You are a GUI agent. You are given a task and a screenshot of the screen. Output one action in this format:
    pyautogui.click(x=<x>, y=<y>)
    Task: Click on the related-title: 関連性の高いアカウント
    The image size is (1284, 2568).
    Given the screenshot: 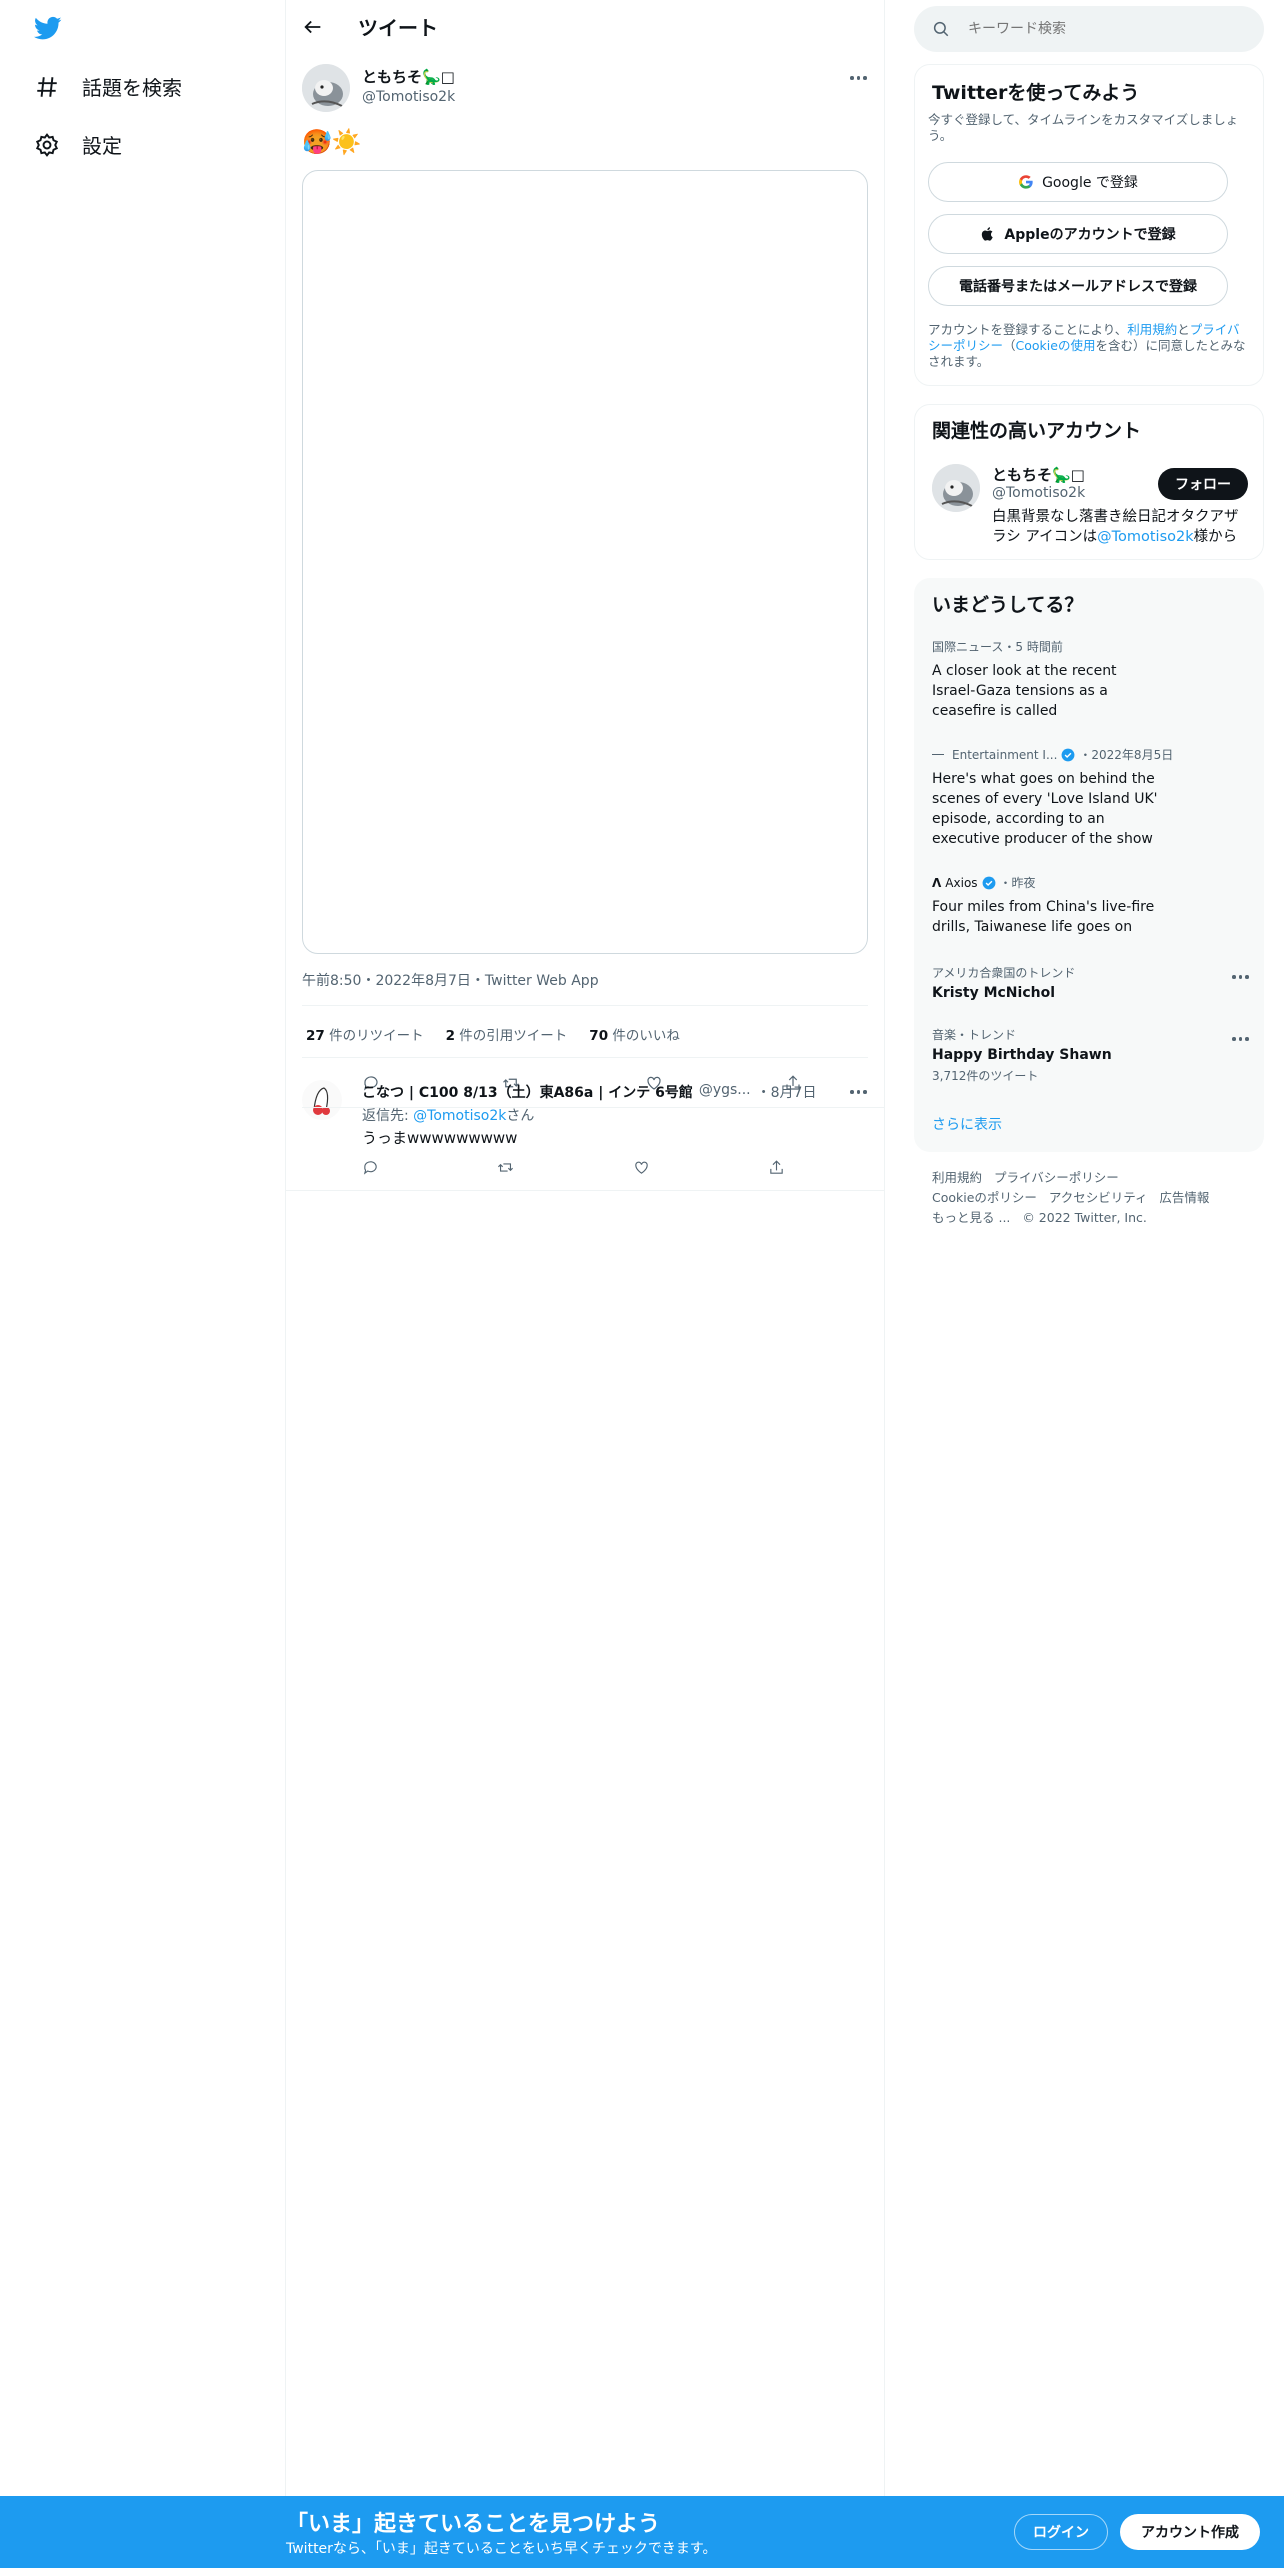 What is the action you would take?
    pyautogui.click(x=1037, y=431)
    